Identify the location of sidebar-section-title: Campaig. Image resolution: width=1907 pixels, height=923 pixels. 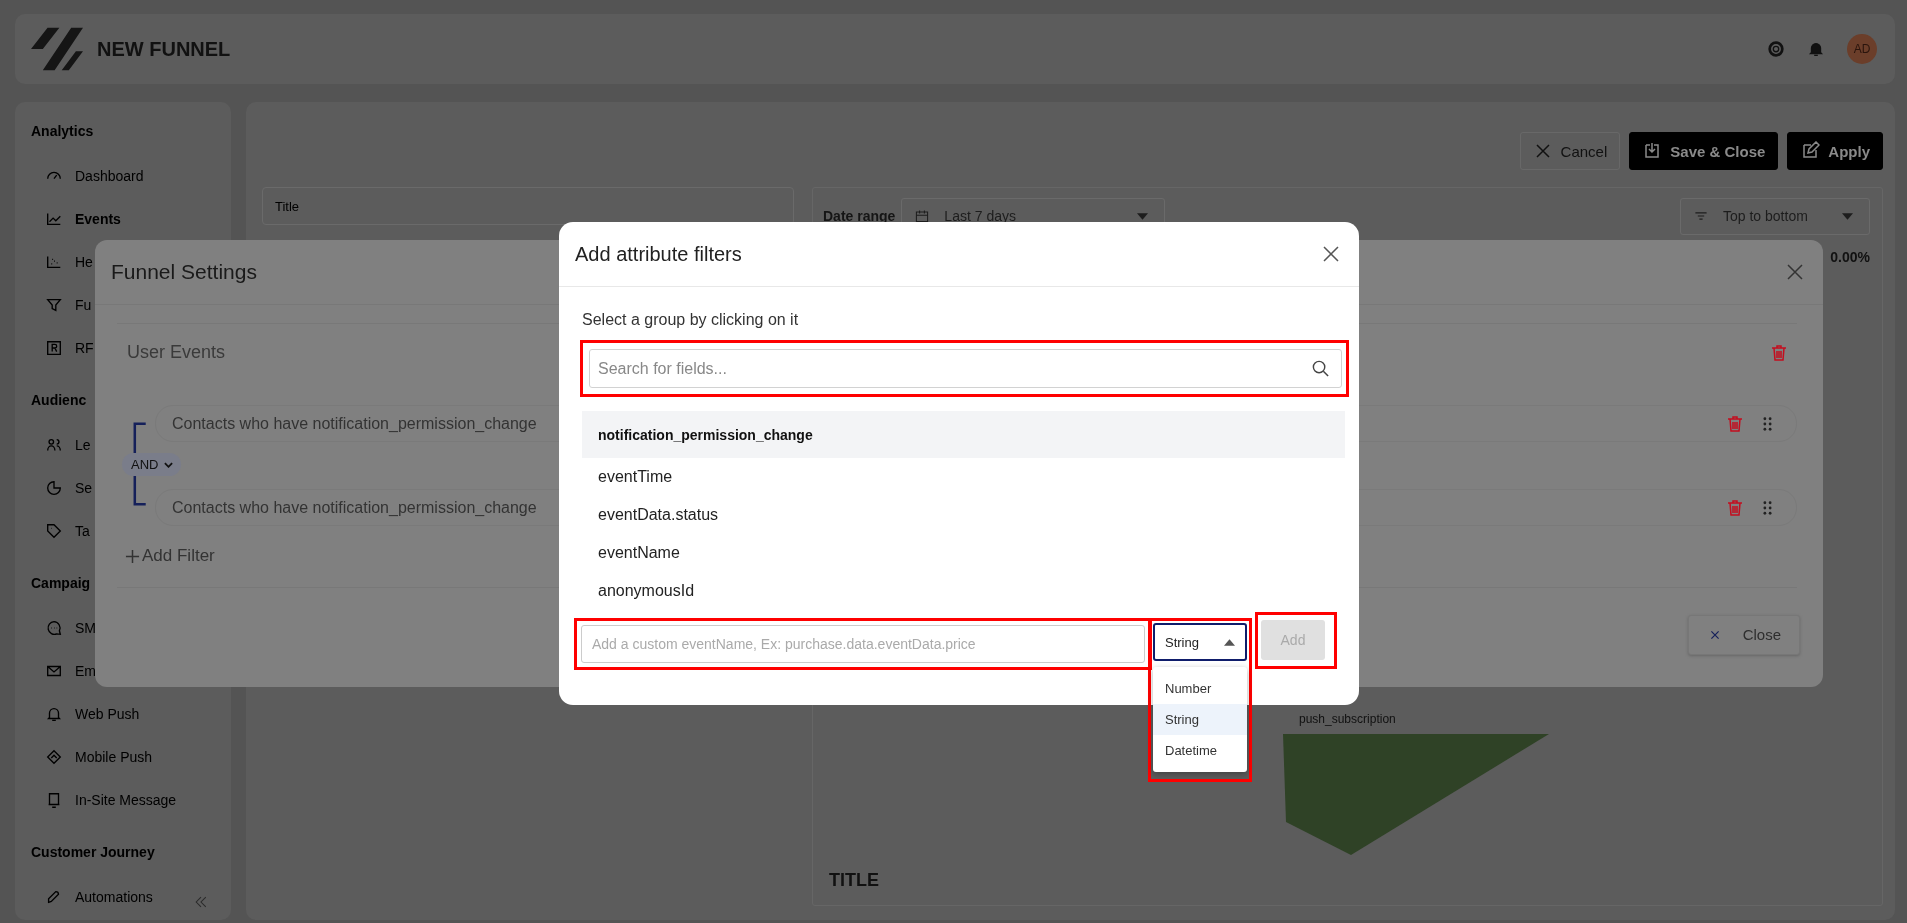
(61, 583).